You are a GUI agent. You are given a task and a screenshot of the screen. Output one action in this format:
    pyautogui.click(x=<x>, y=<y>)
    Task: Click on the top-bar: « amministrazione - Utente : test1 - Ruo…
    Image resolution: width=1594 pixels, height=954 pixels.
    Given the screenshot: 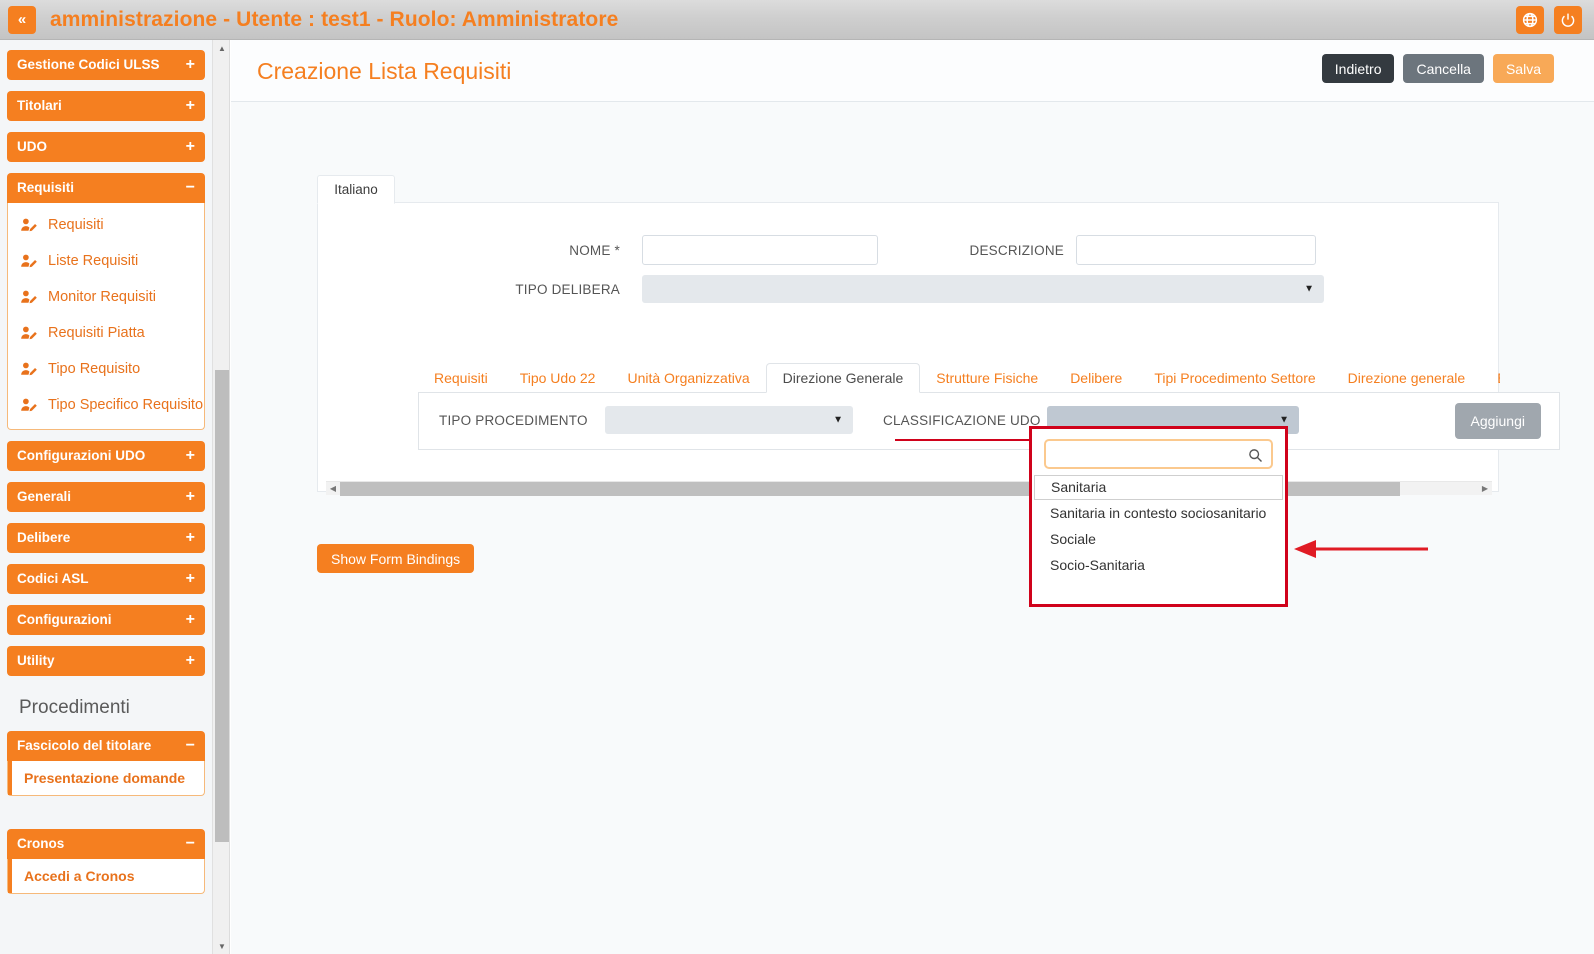 What is the action you would take?
    pyautogui.click(x=797, y=20)
    